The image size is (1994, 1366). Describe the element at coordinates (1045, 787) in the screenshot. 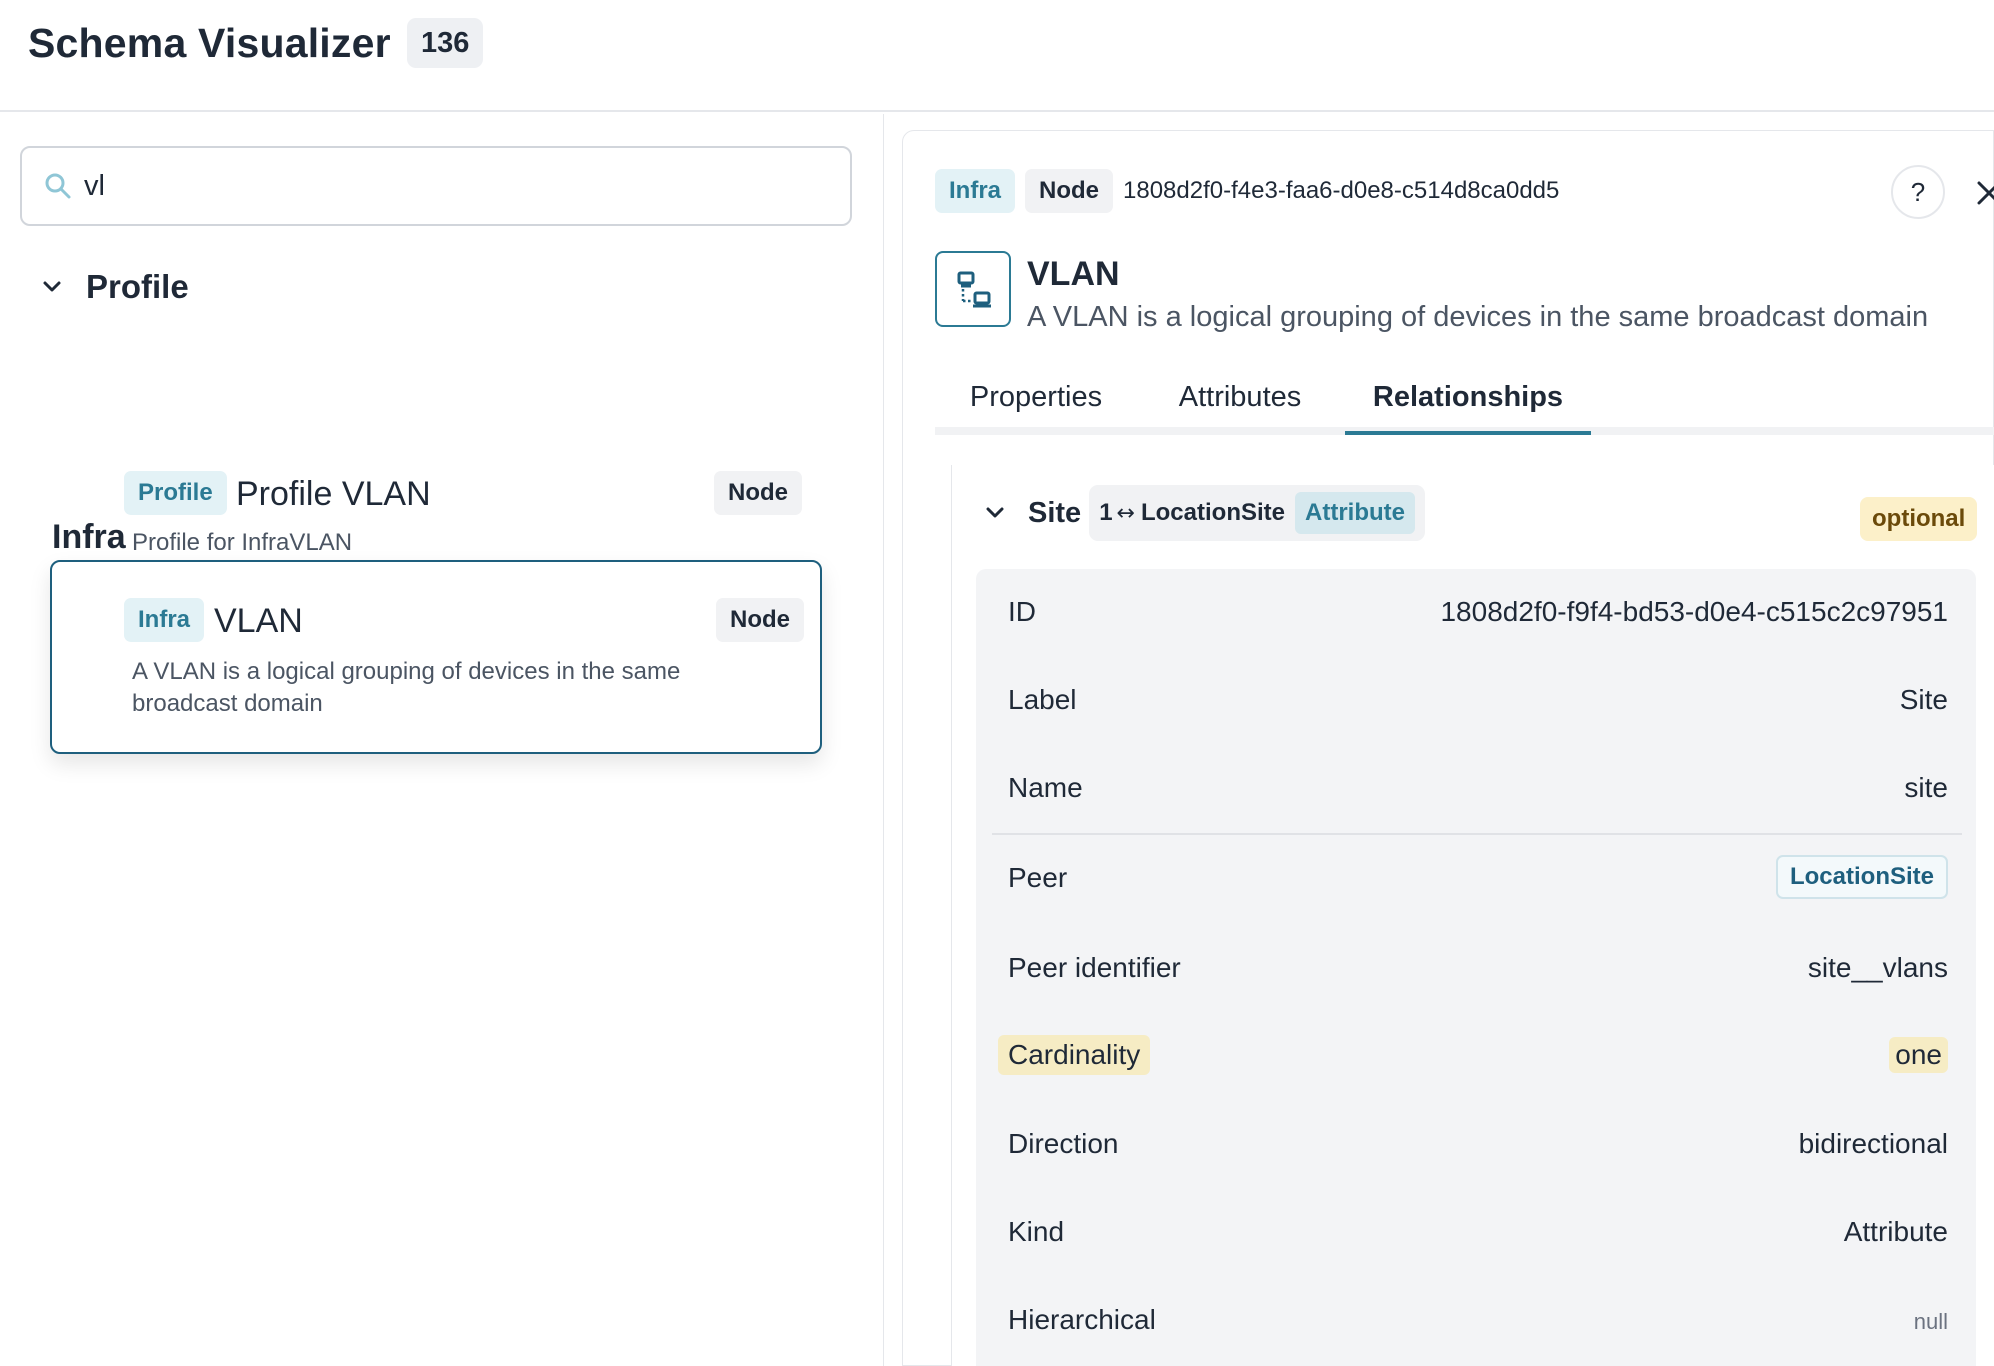

I see `property-key: Name` at that location.